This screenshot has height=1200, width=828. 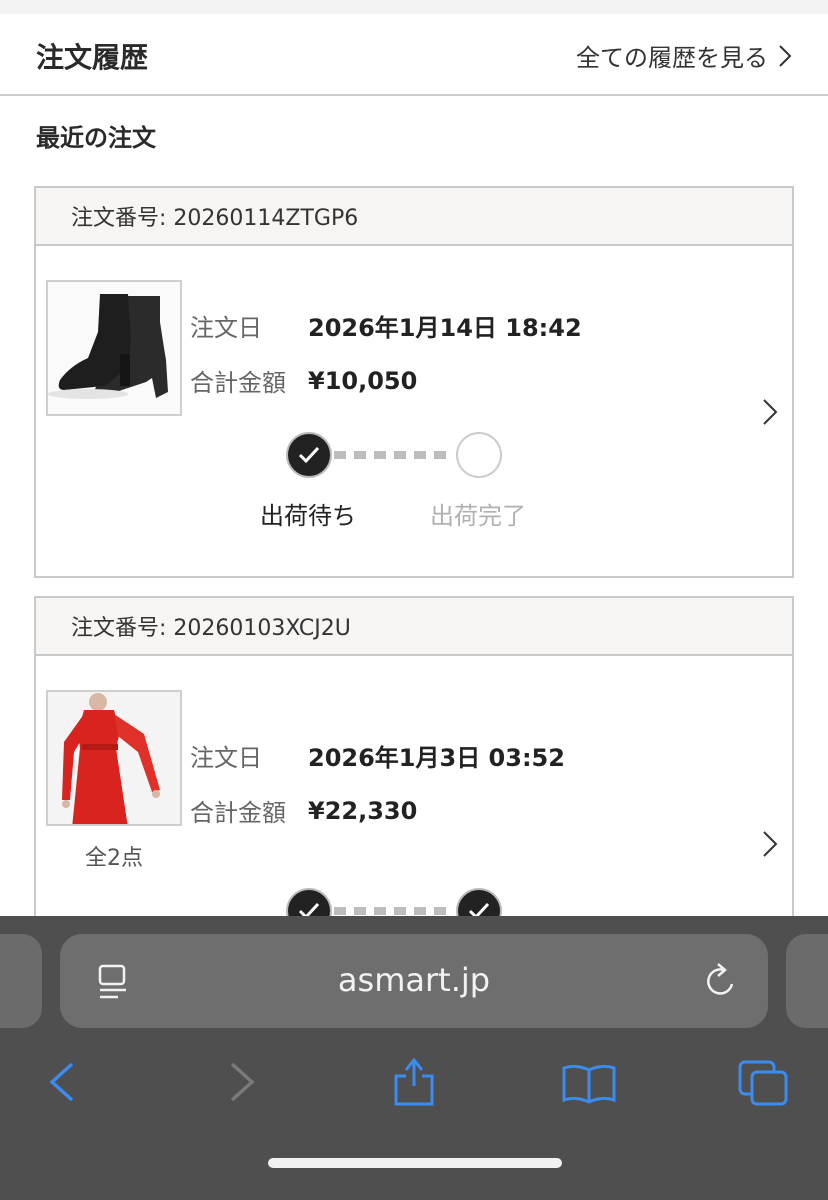 What do you see at coordinates (303, 380) in the screenshot?
I see `order-total-row: 合計金額 ¥10,050` at bounding box center [303, 380].